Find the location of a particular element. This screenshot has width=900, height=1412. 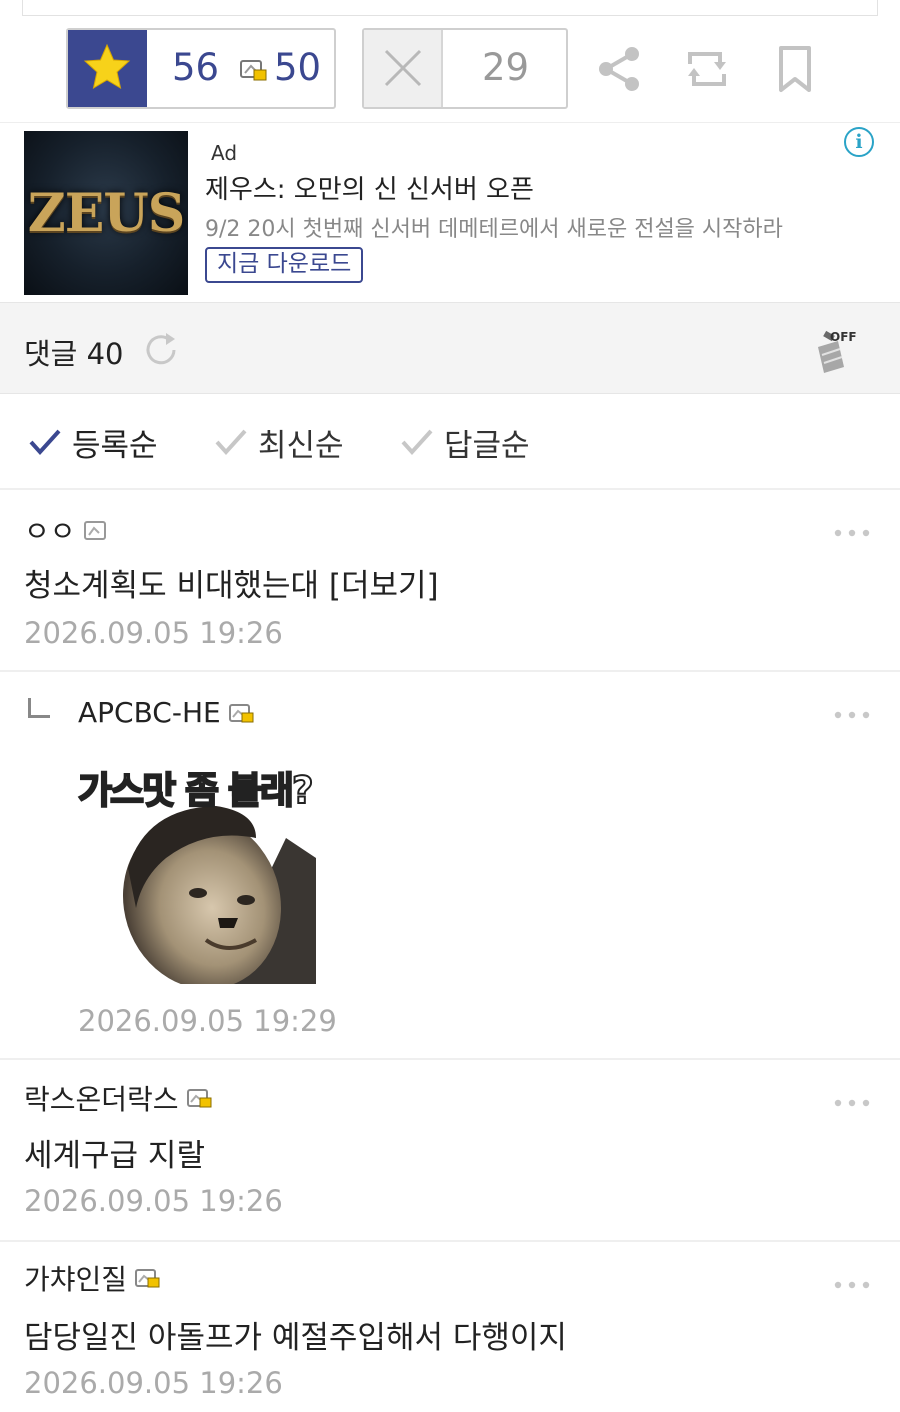

post-action-bar: 56 50 29 is located at coordinates (450, 69).